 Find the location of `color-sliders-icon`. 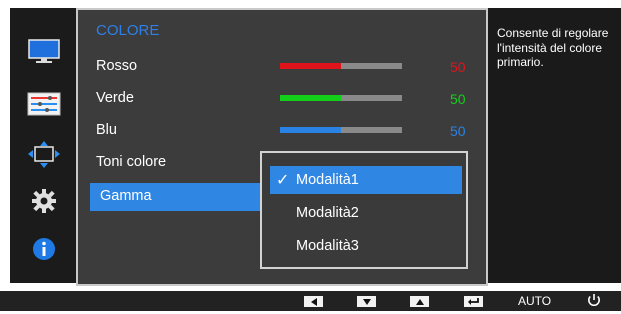

color-sliders-icon is located at coordinates (44, 104).